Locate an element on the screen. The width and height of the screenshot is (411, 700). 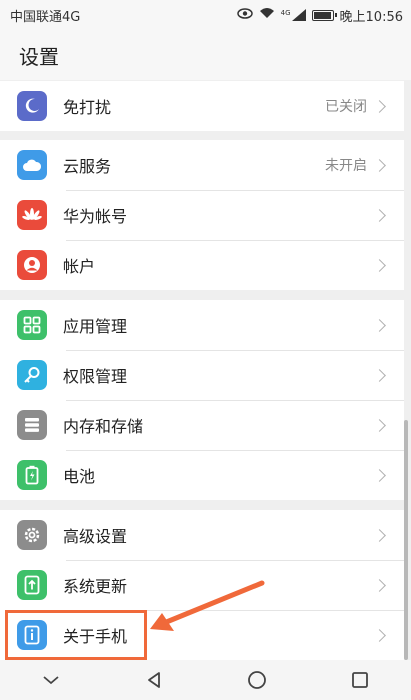
status-icons: 4G 晚上10:56 is located at coordinates (319, 15).